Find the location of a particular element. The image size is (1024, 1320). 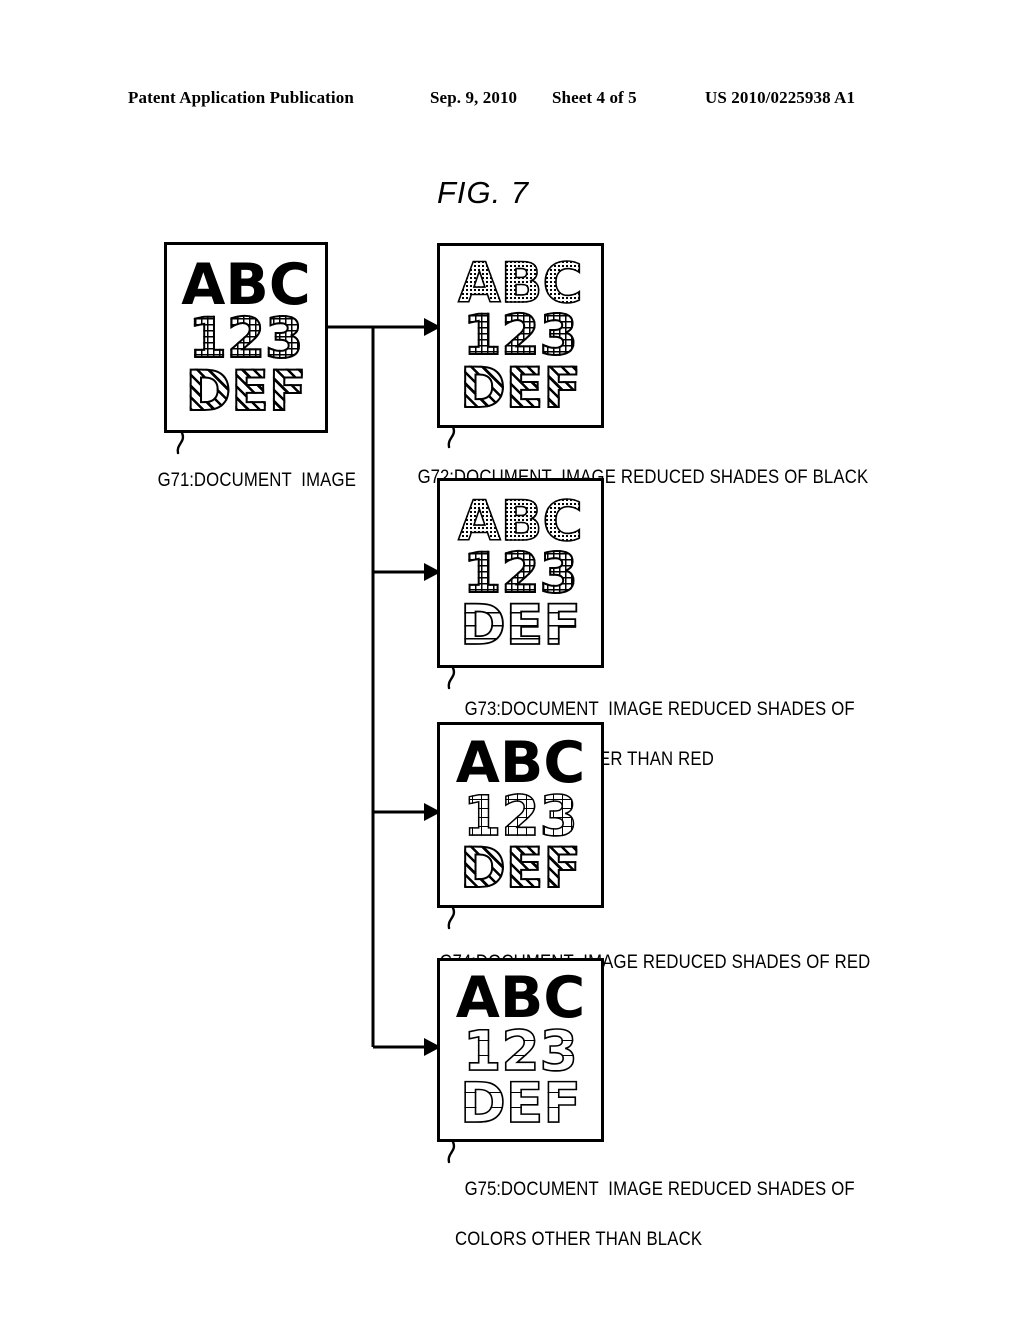

caption-text-g75: DOCUMENT IMAGE REDUCED SHADES OF is located at coordinates (677, 1190).